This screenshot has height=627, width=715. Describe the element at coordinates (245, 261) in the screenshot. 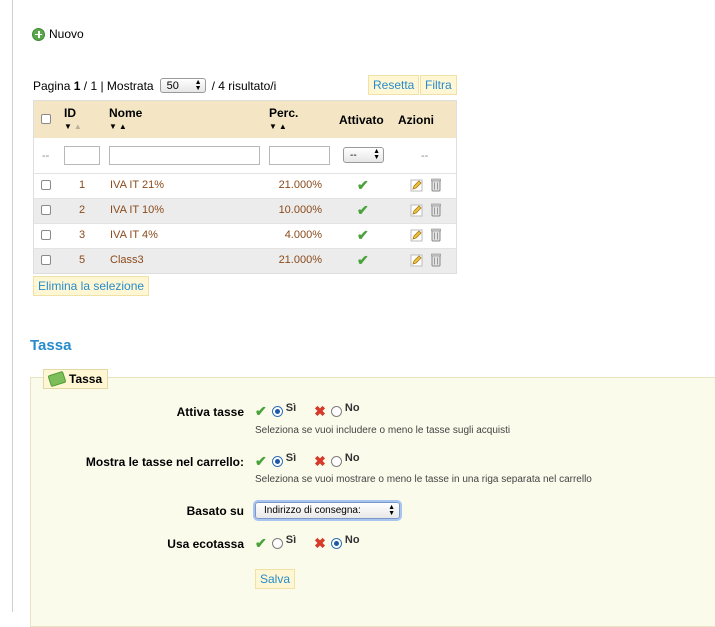

I see `table-row: 5 Class3 21.000% ✔` at that location.